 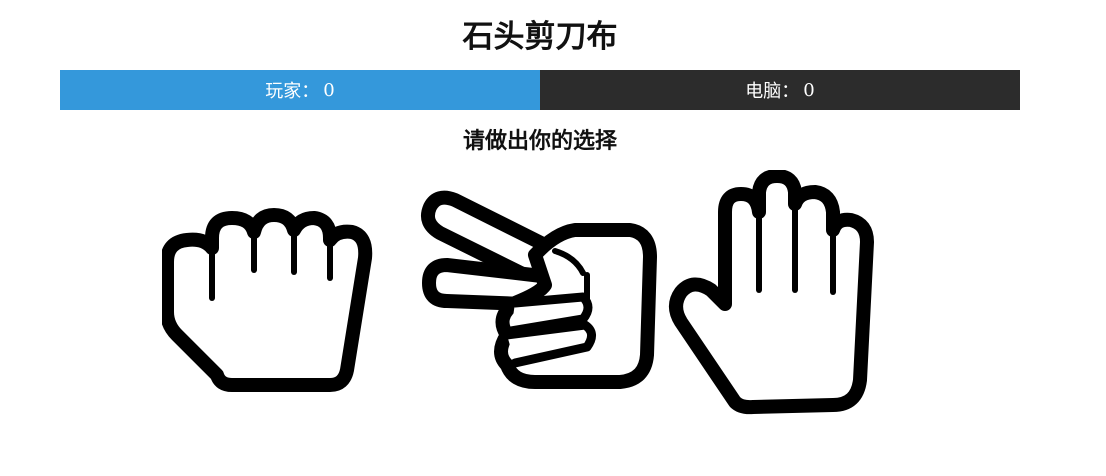 I want to click on fist-hand-icon, so click(x=267, y=300).